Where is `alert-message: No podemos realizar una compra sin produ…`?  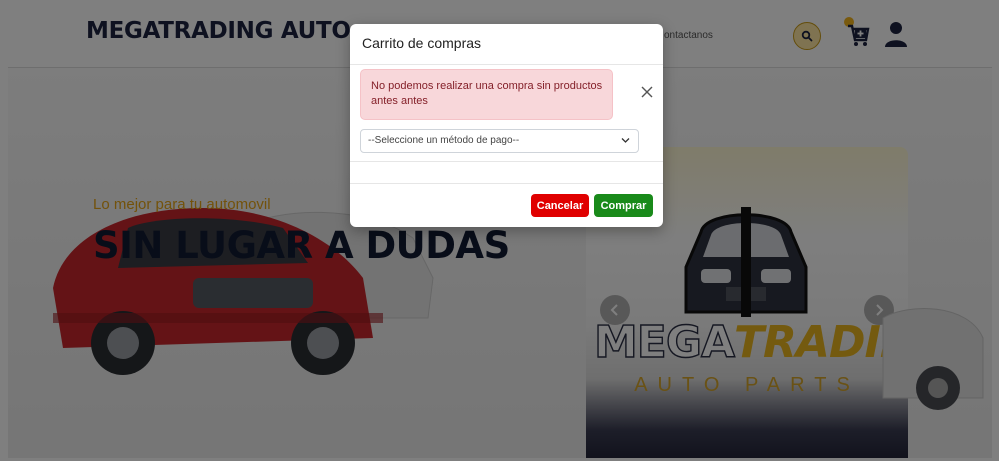 alert-message: No podemos realizar una compra sin produ… is located at coordinates (487, 93).